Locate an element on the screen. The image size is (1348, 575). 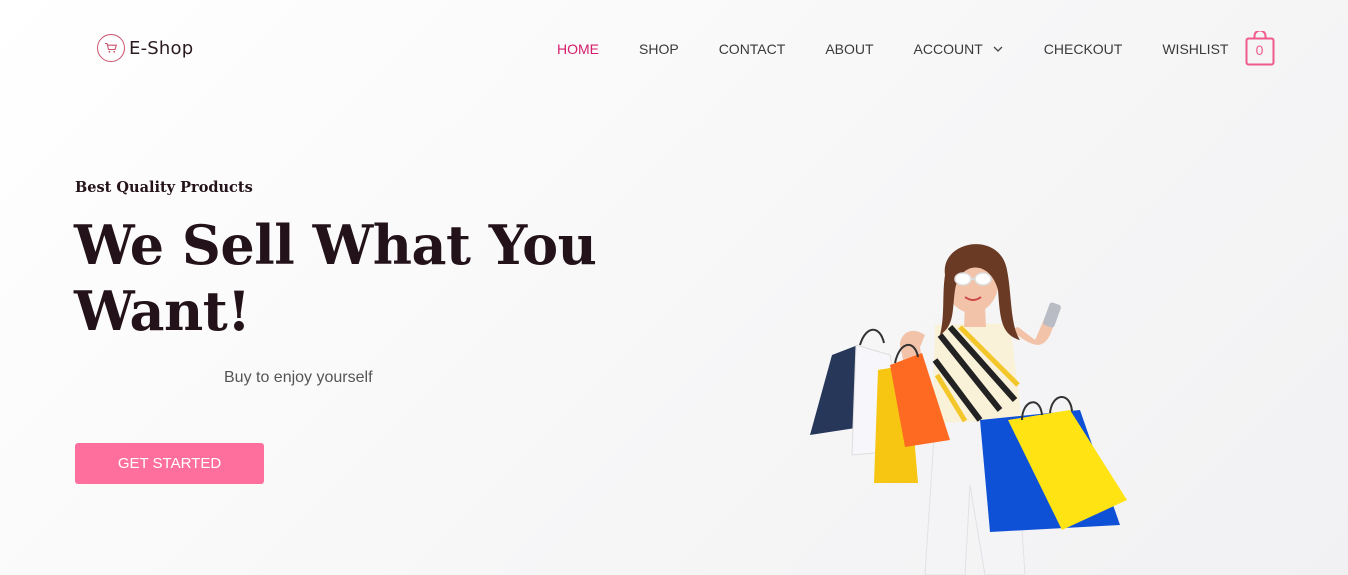
hero-tagline: Buy to enjoy yourself is located at coordinates (298, 377).